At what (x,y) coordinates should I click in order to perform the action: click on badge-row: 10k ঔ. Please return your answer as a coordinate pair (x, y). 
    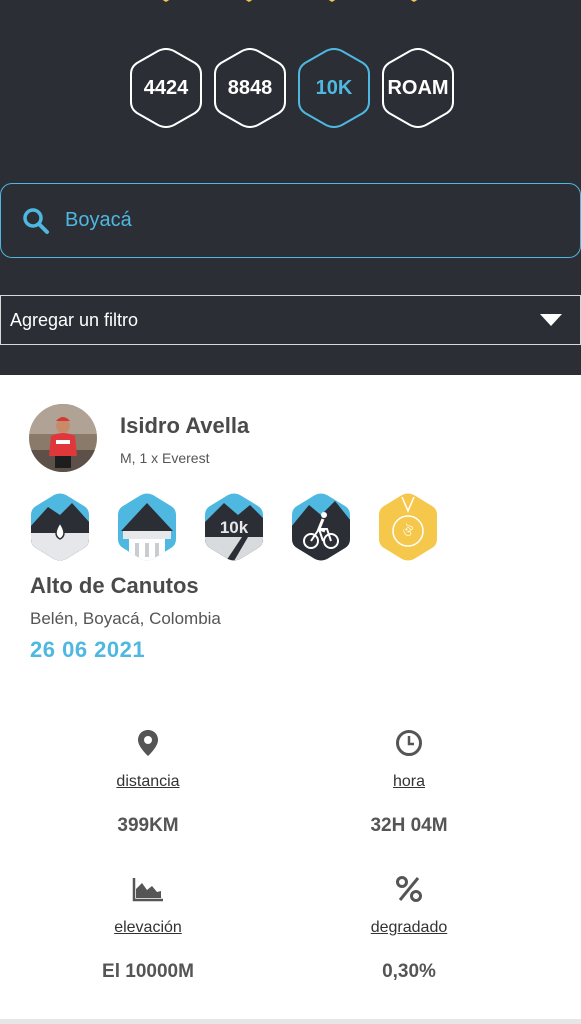
    Looking at the image, I should click on (234, 527).